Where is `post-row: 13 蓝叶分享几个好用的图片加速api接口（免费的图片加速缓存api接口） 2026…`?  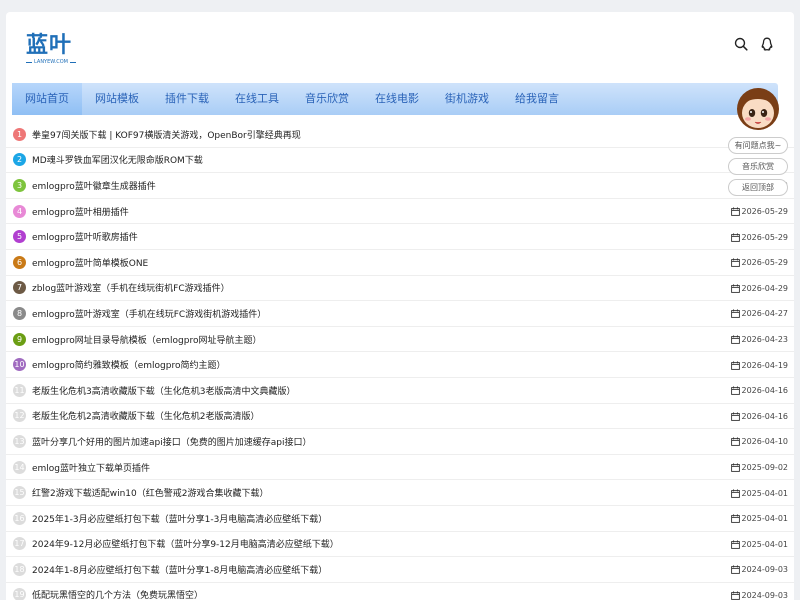 post-row: 13 蓝叶分享几个好用的图片加速api接口（免费的图片加速缓存api接口） 2026… is located at coordinates (400, 442).